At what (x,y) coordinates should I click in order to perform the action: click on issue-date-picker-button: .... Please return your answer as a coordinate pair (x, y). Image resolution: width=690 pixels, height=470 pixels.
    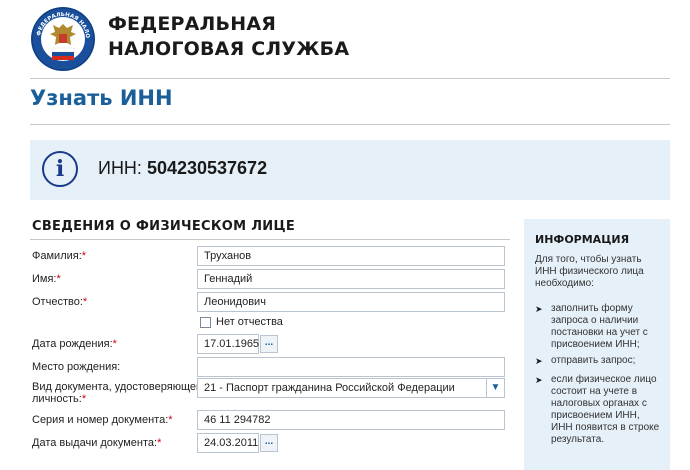
    Looking at the image, I should click on (269, 443).